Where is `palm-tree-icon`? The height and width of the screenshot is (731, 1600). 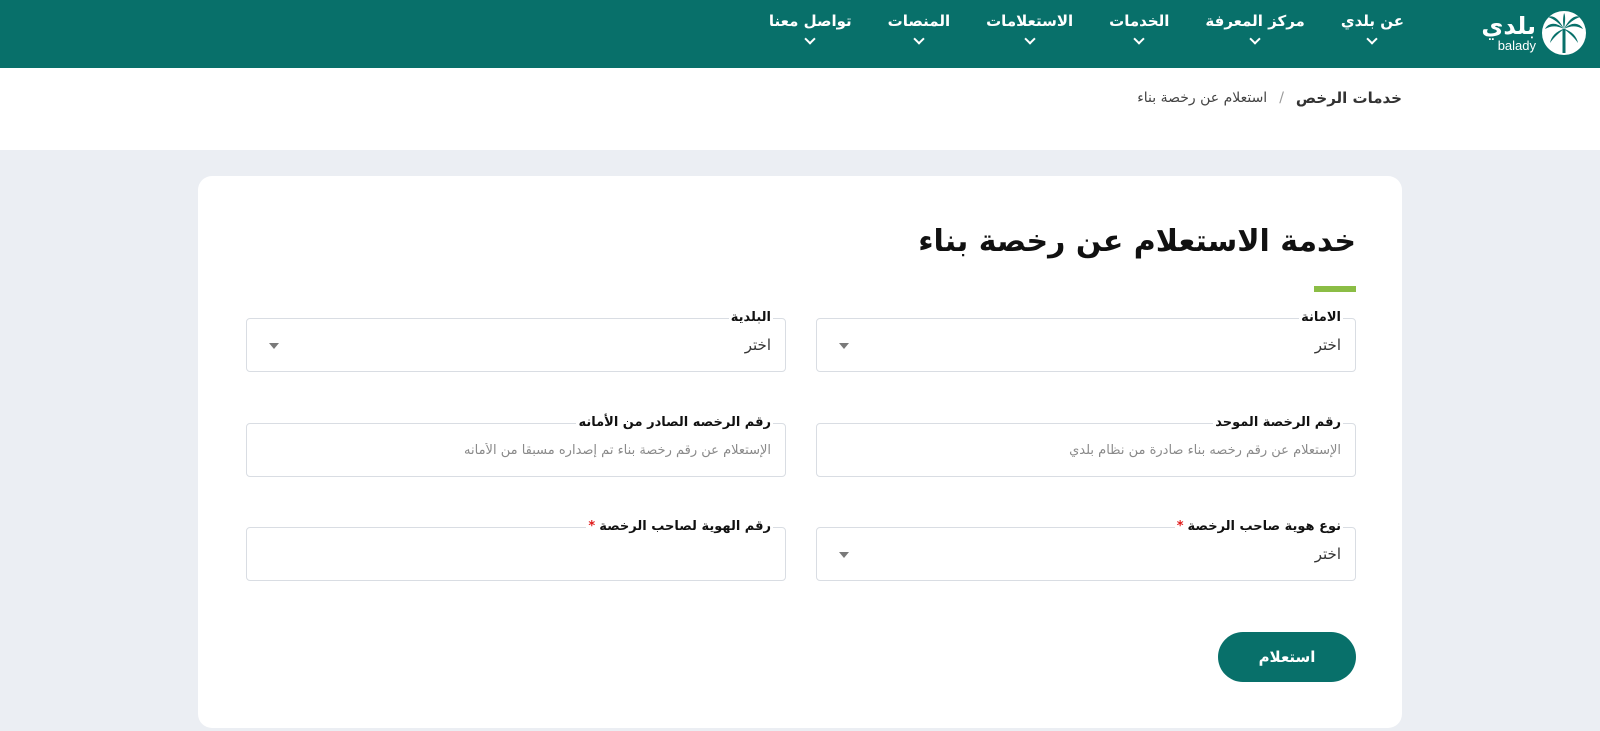 palm-tree-icon is located at coordinates (1564, 33).